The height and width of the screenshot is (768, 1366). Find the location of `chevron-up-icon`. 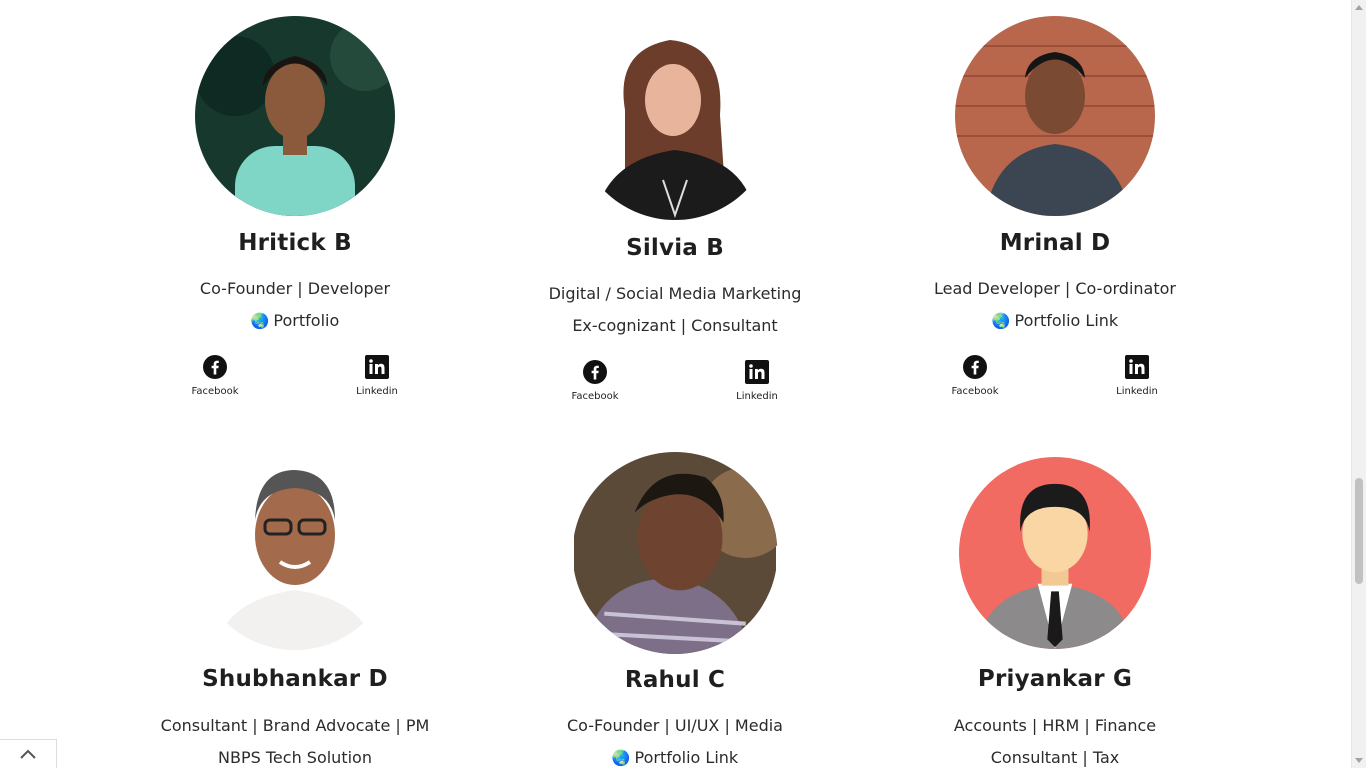

chevron-up-icon is located at coordinates (28, 754).